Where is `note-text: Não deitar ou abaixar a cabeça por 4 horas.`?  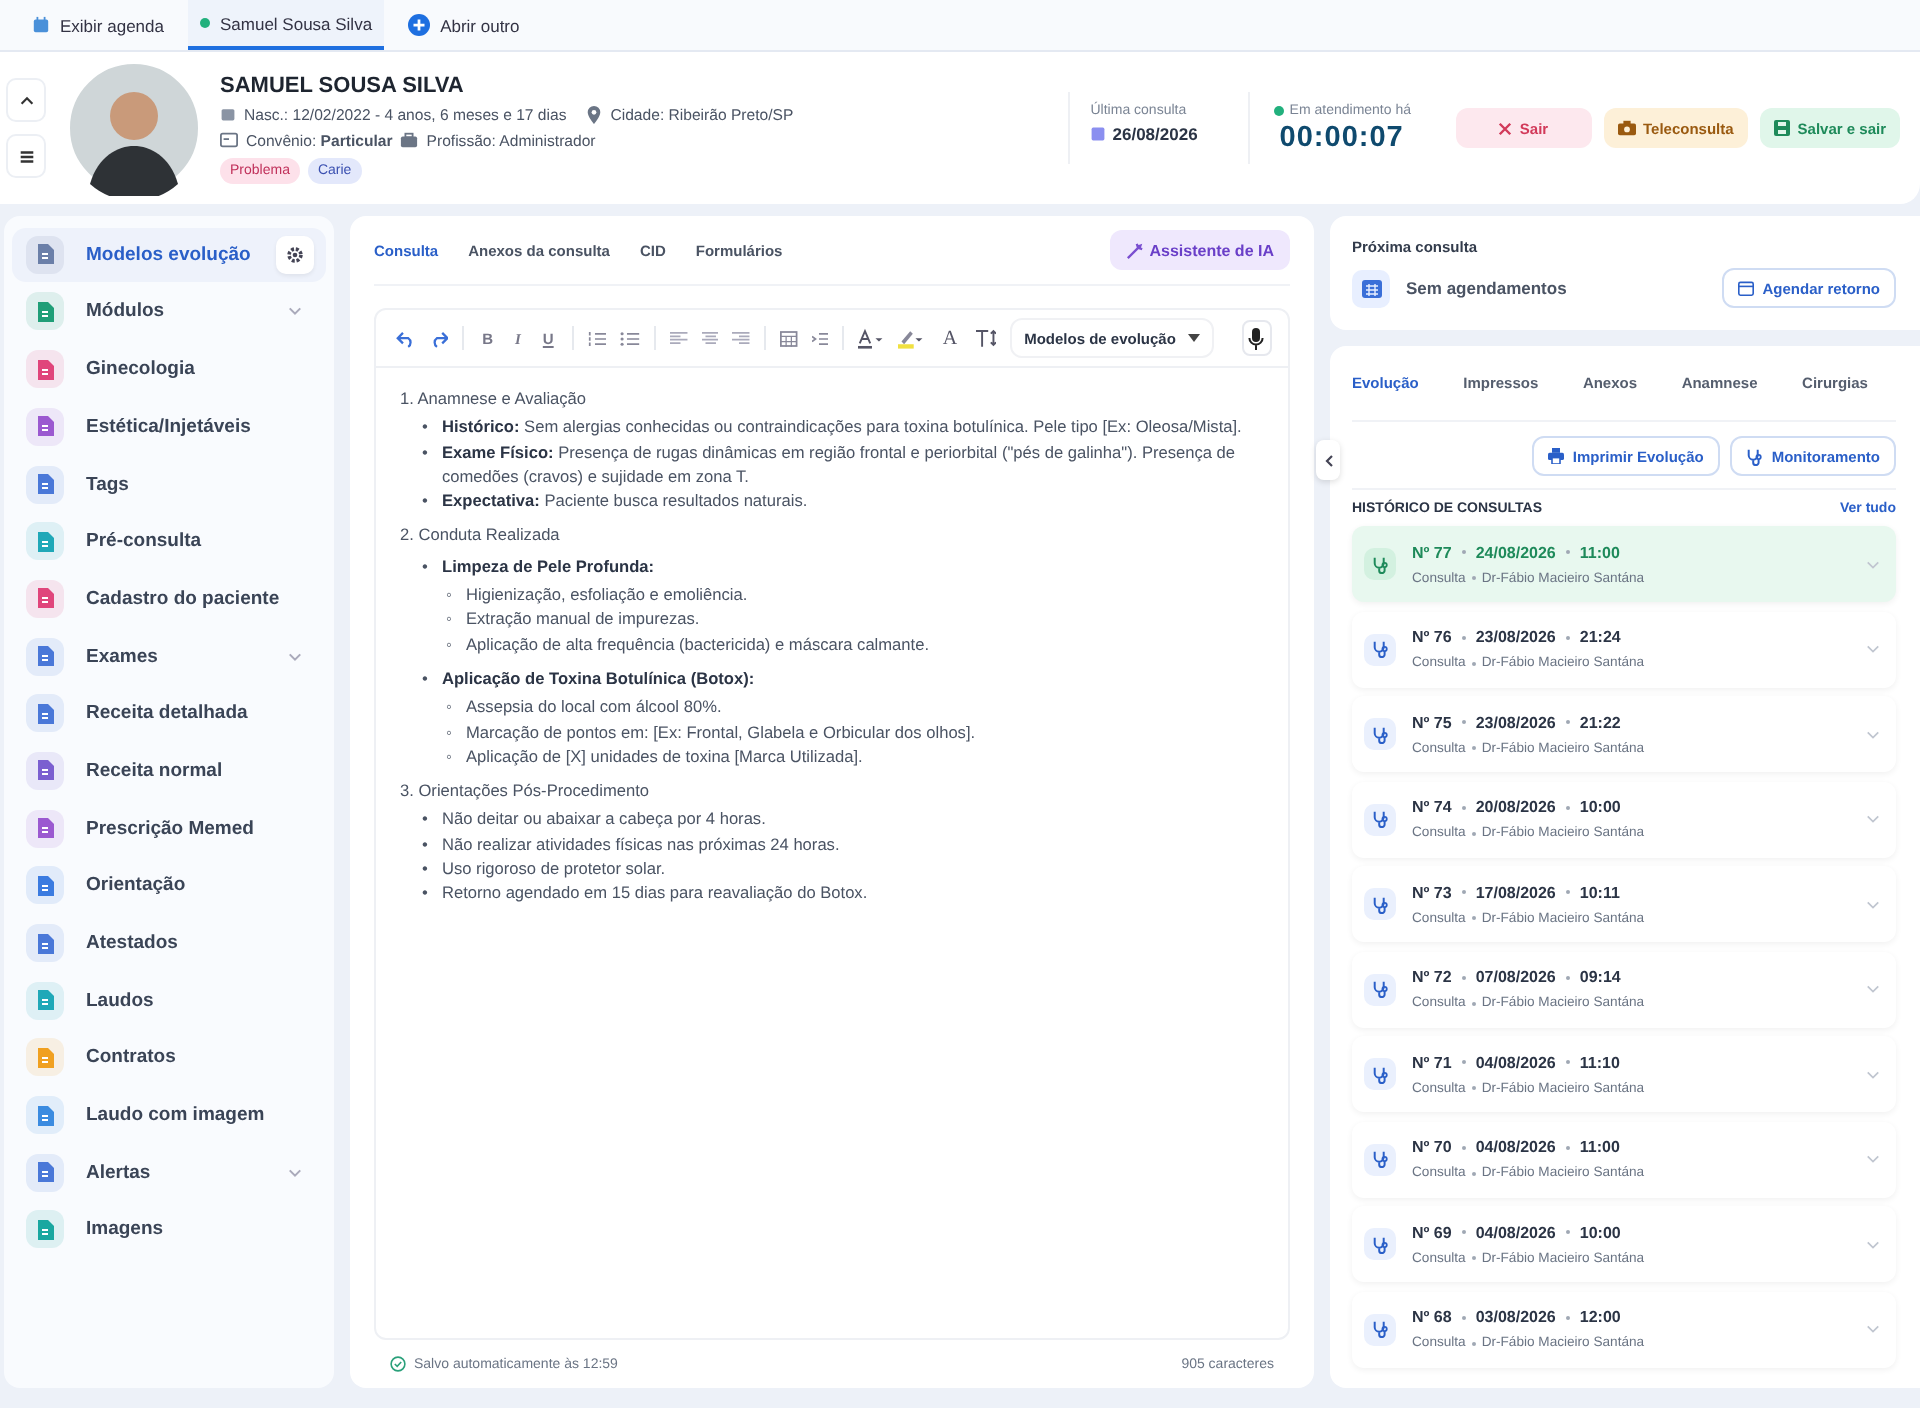 note-text: Não deitar ou abaixar a cabeça por 4 horas. is located at coordinates (604, 819).